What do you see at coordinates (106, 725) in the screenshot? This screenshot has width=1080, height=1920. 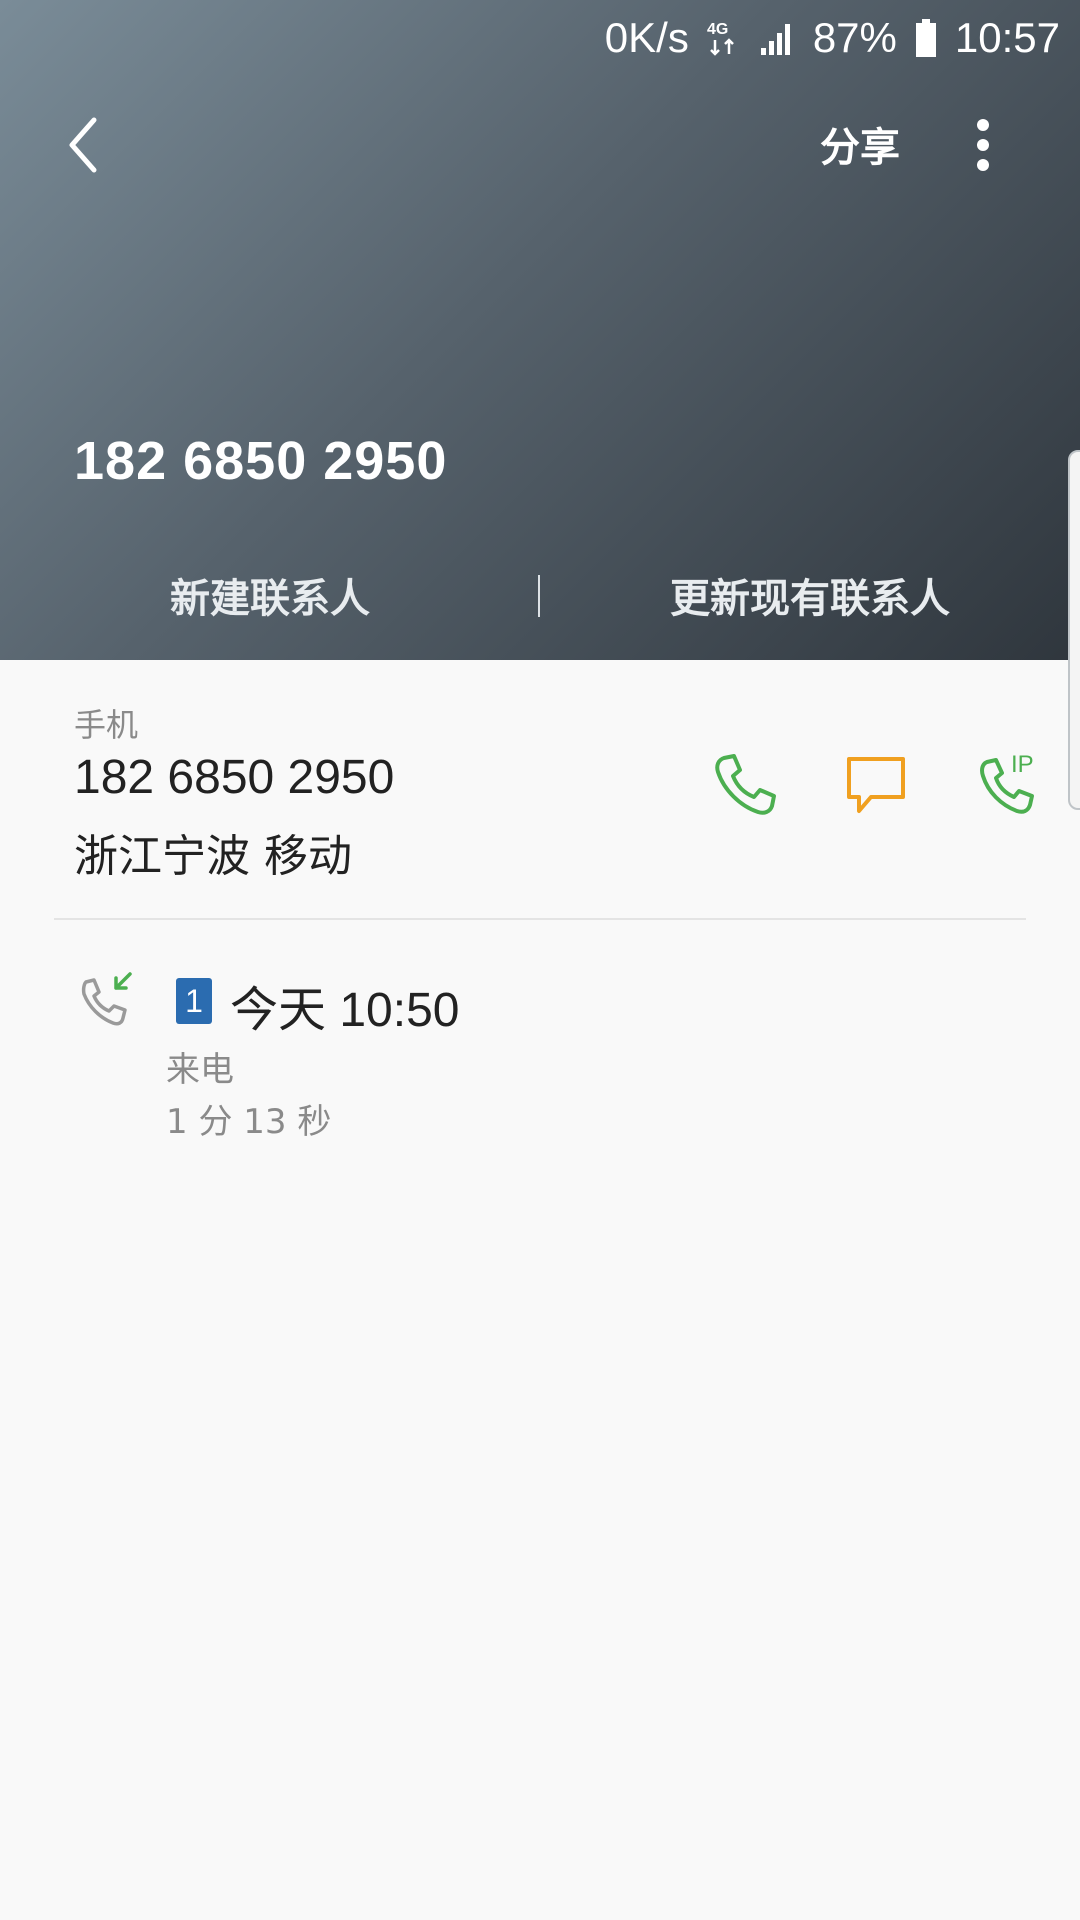 I see `number-type-label: 手机` at bounding box center [106, 725].